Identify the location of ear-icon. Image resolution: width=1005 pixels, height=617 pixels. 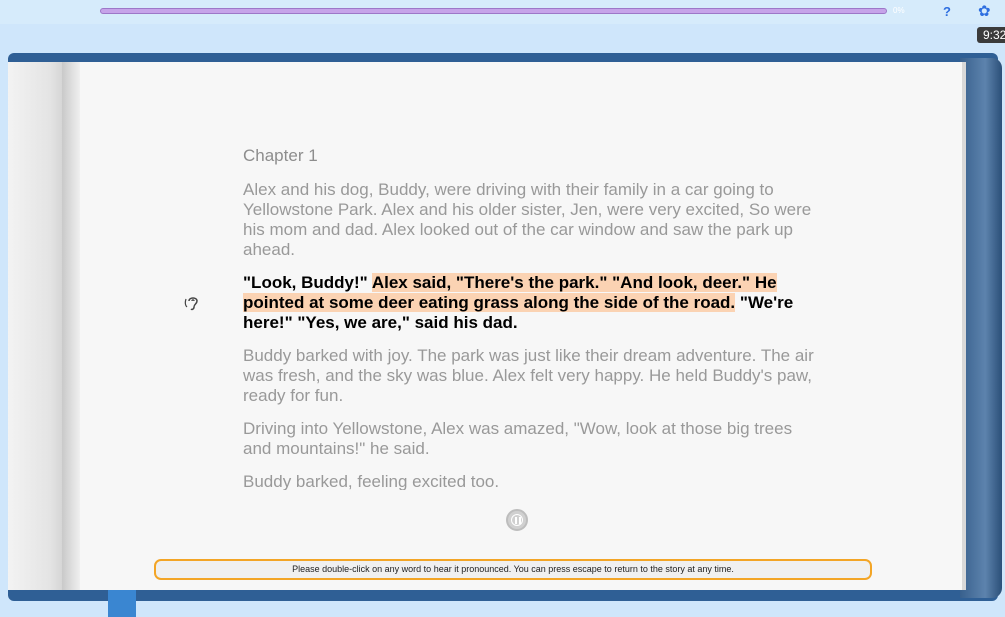
(193, 303).